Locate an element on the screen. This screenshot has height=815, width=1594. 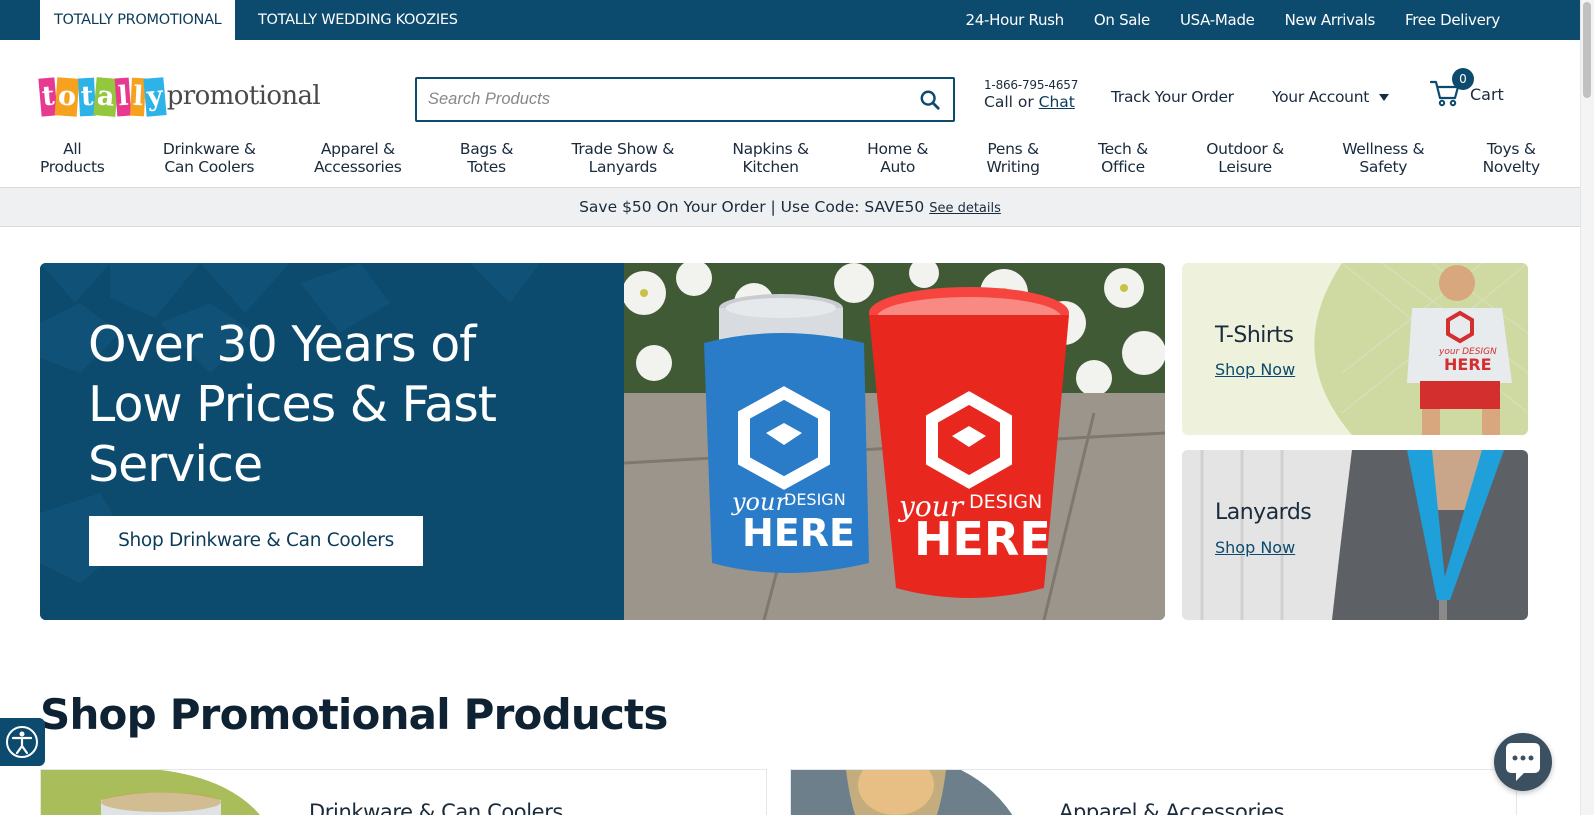
cup-print-here: HERE is located at coordinates (982, 539).